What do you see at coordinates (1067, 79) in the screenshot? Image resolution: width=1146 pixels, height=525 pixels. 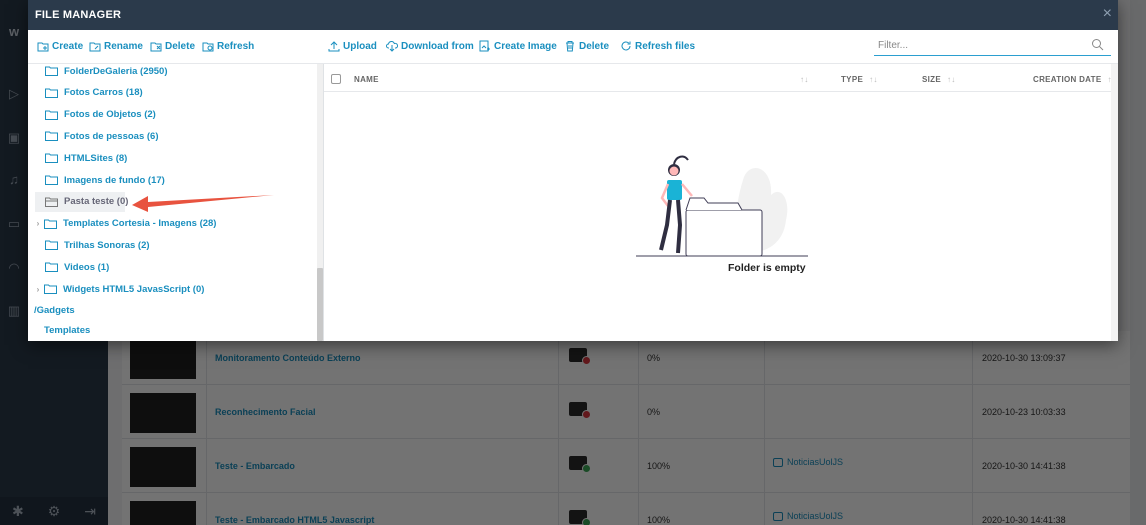 I see `column-date-label: CREATION DATE` at bounding box center [1067, 79].